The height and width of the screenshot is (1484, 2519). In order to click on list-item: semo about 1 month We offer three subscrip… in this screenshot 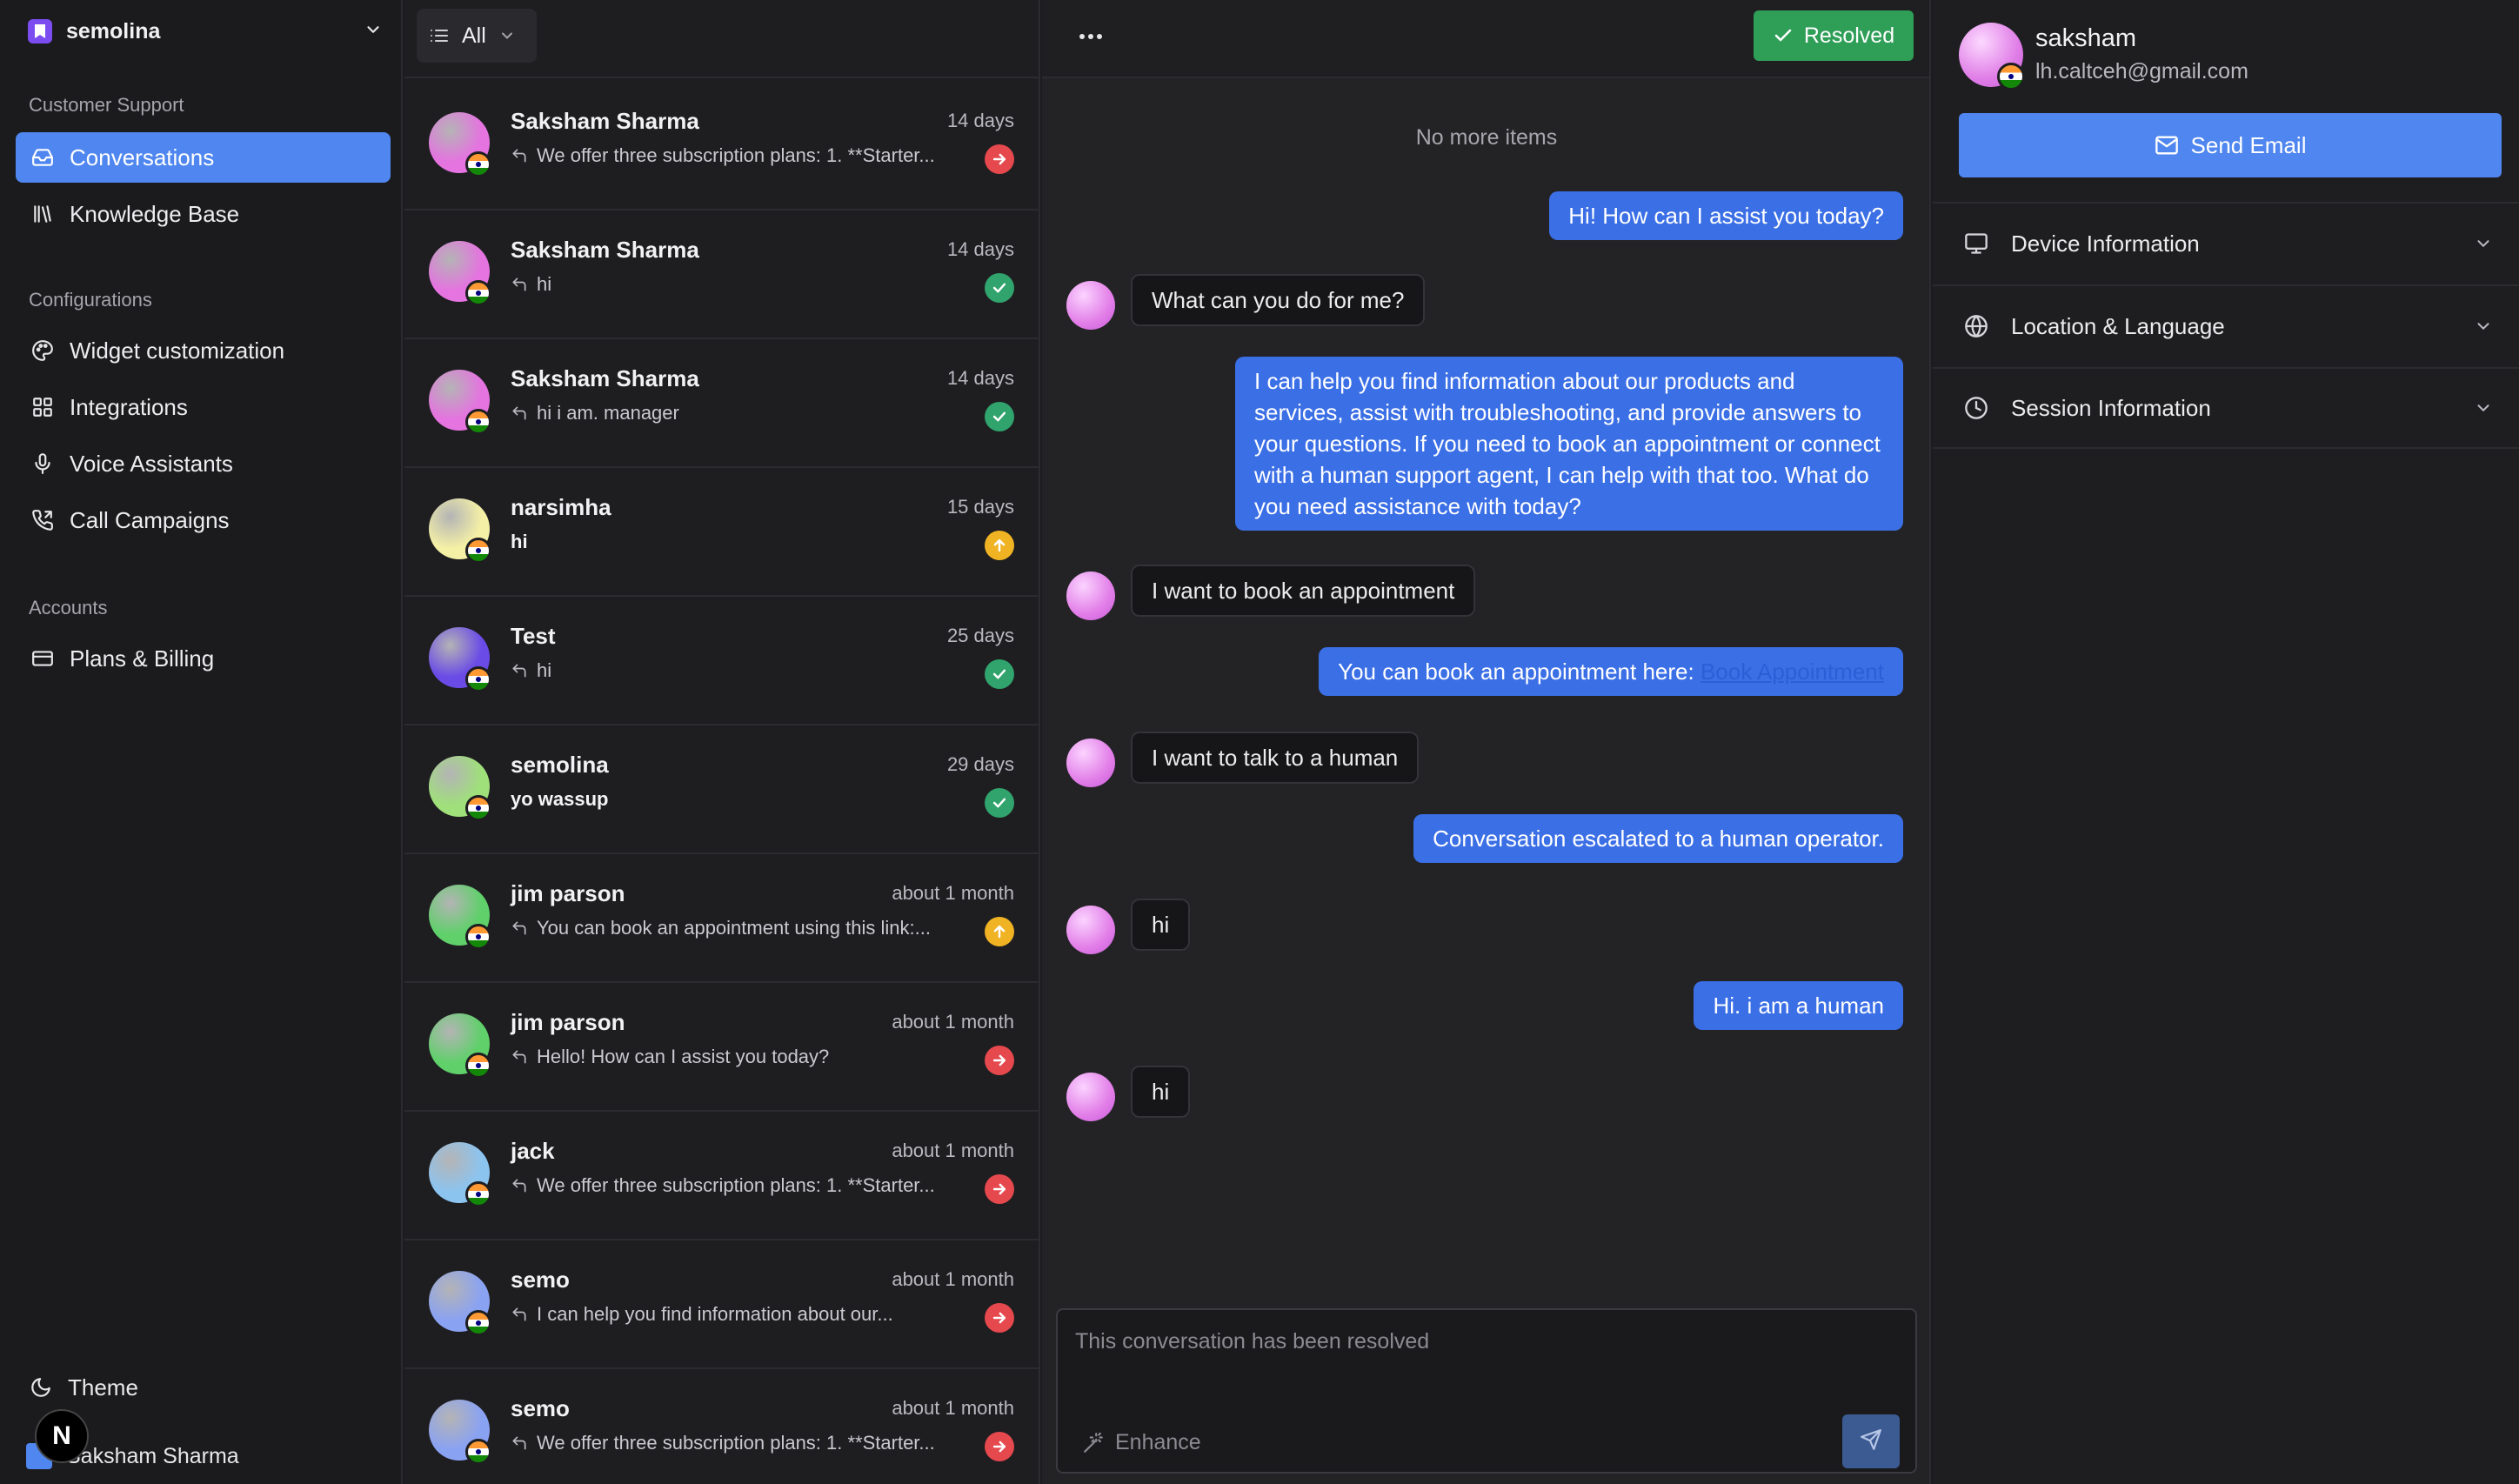, I will do `click(721, 1426)`.